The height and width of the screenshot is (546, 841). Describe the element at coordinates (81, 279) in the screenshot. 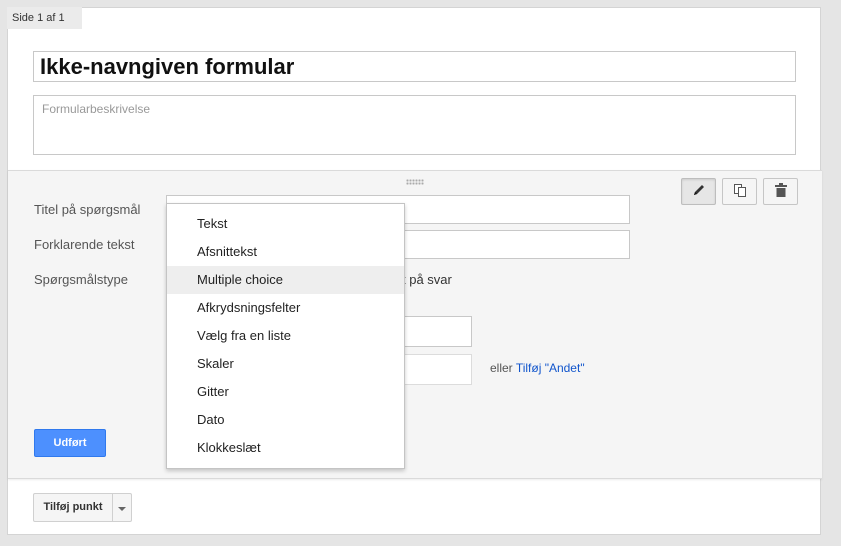

I see `question-type-label: Spørgsmålstype` at that location.